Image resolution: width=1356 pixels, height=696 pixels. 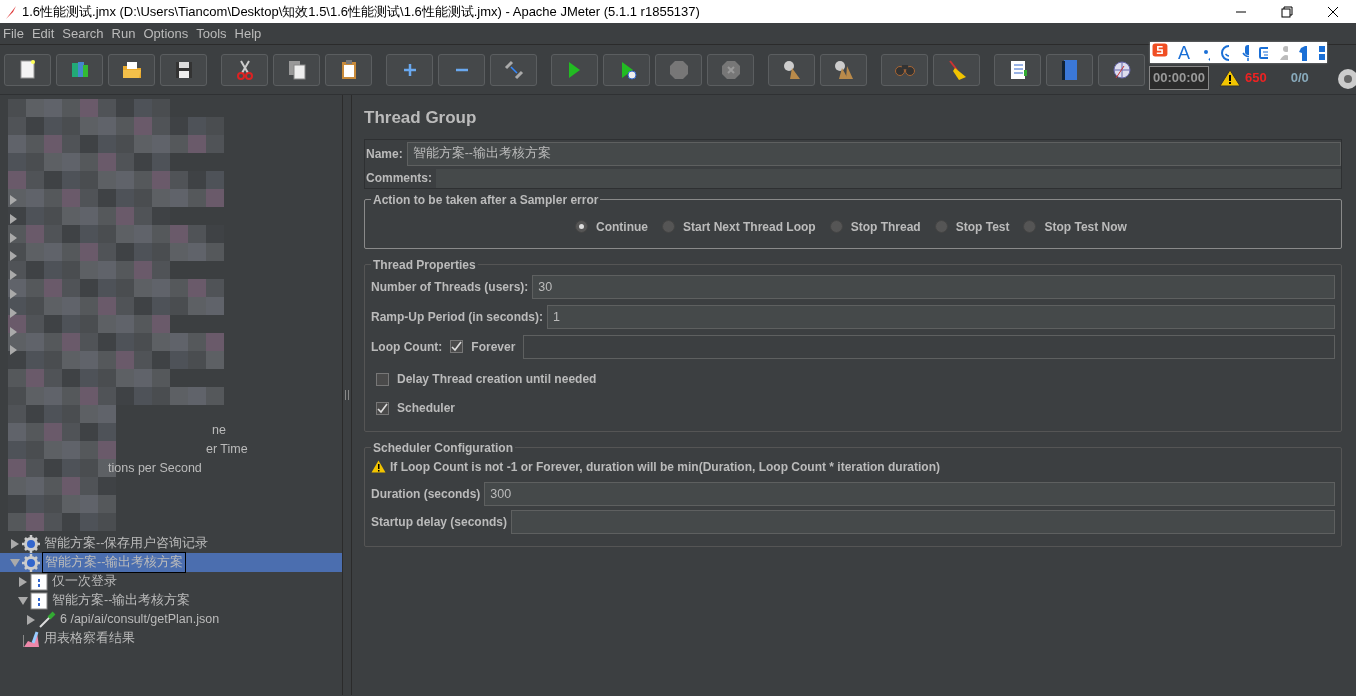 I want to click on field-label: Number of Threads (users):, so click(x=450, y=287).